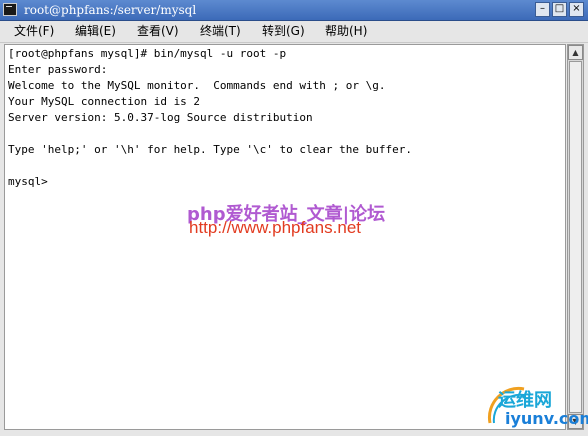  I want to click on menu-terminal: 终端(T), so click(220, 31).